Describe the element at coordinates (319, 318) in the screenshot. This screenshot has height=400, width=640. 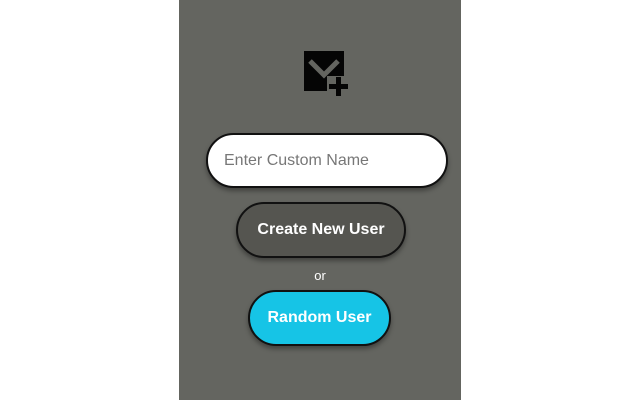
I see `random-user-button: Random User` at that location.